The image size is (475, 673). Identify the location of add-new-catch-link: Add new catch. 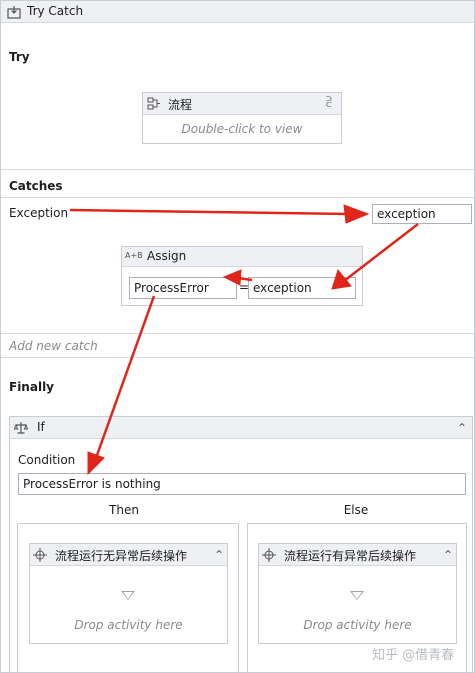
(53, 346).